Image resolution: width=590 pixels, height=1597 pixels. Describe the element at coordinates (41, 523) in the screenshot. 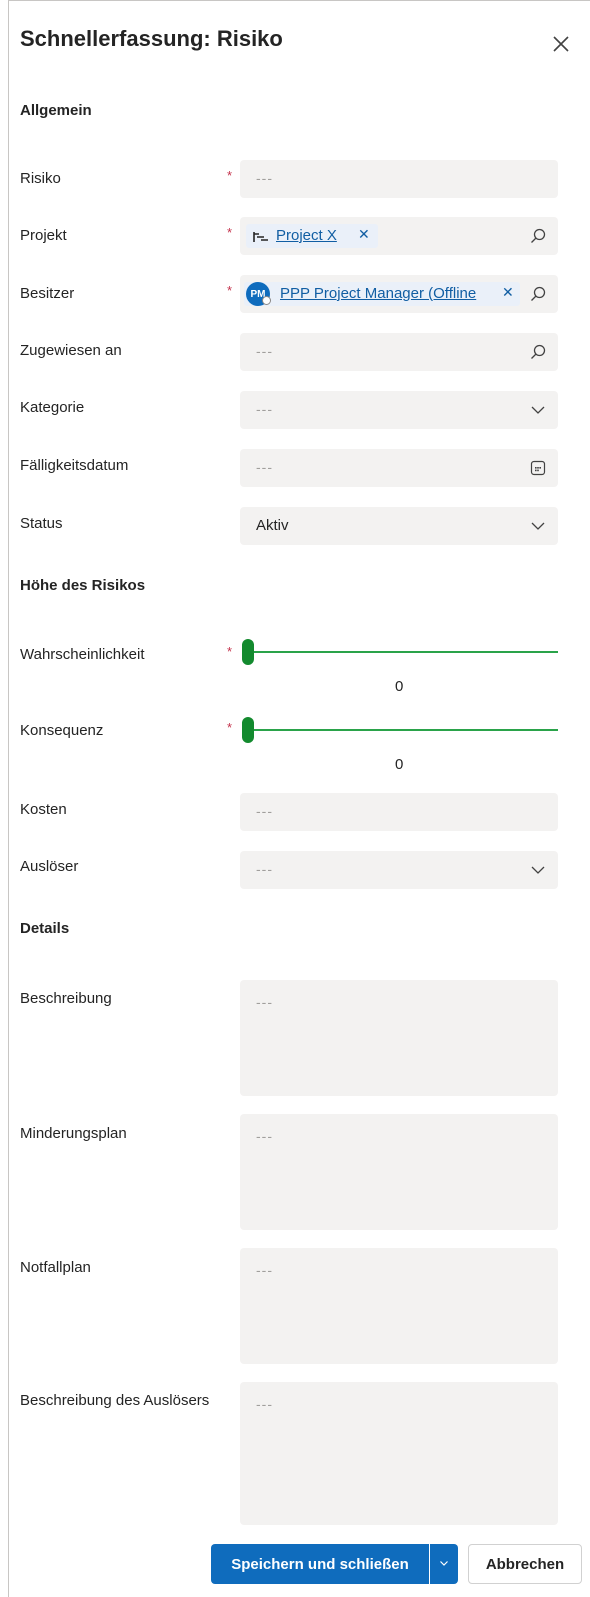

I see `status-label: Status` at that location.